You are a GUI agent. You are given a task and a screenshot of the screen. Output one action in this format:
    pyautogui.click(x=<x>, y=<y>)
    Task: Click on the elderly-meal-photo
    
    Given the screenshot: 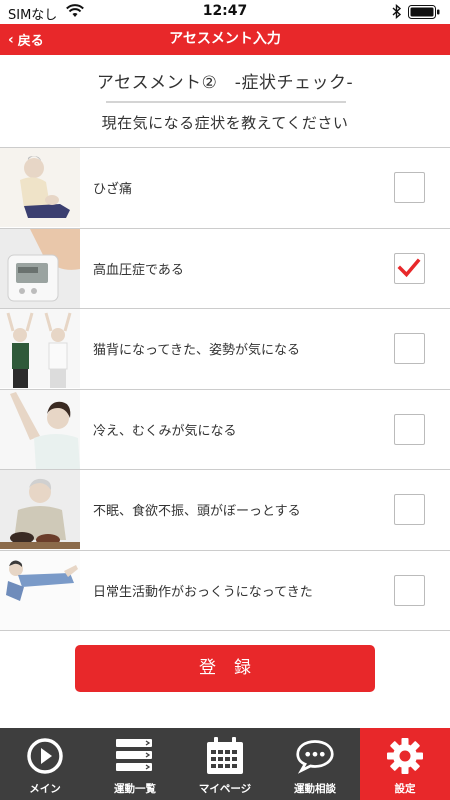 What is the action you would take?
    pyautogui.click(x=40, y=509)
    